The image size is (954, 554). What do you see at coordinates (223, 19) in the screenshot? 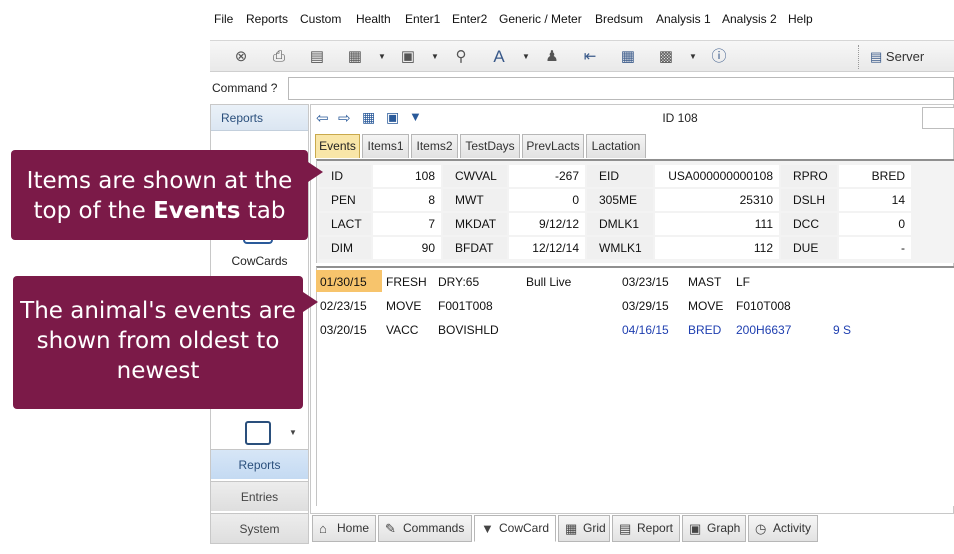
I see `menu-file: File` at bounding box center [223, 19].